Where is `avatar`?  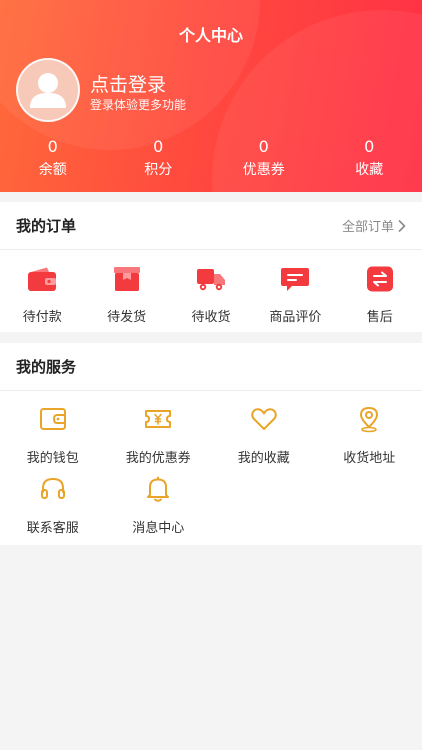
avatar is located at coordinates (48, 90).